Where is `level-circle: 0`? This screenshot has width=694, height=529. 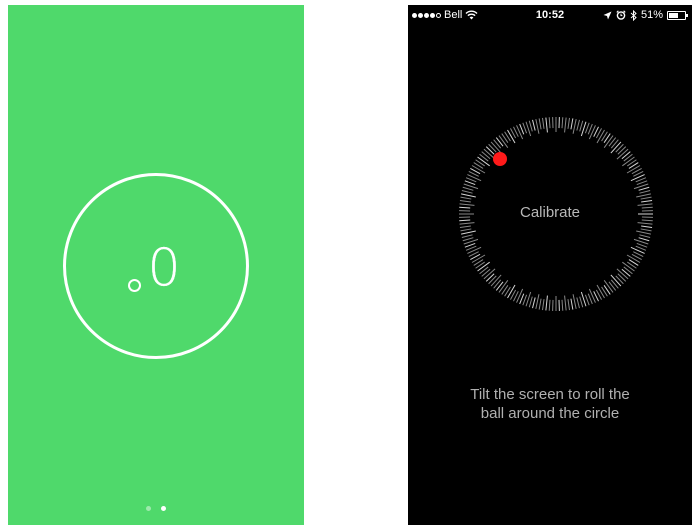
level-circle: 0 is located at coordinates (156, 266).